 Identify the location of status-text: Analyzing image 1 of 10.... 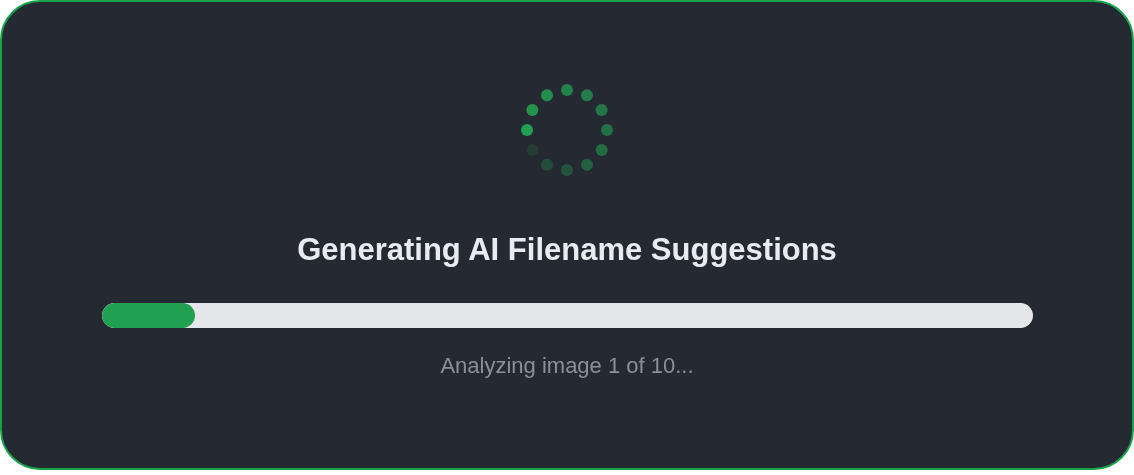
(567, 366).